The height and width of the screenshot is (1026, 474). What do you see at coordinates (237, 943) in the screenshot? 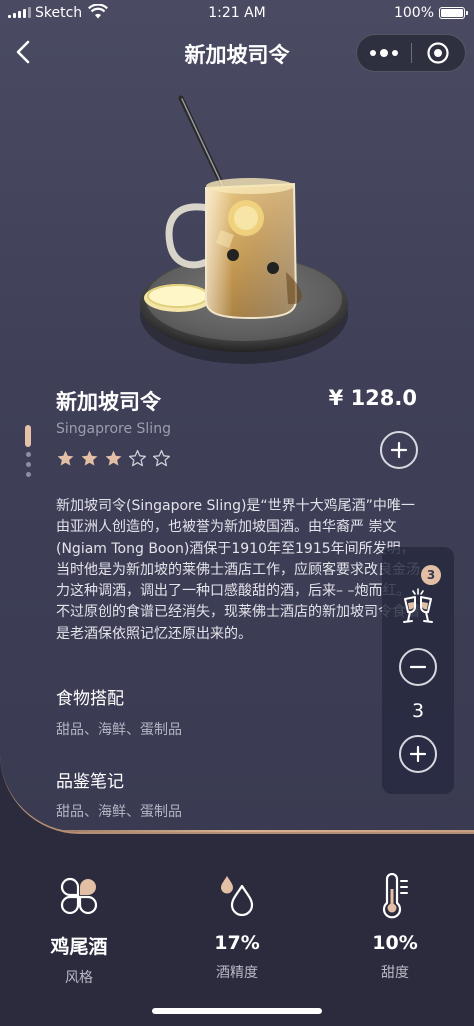
I see `stat-value: 17%` at bounding box center [237, 943].